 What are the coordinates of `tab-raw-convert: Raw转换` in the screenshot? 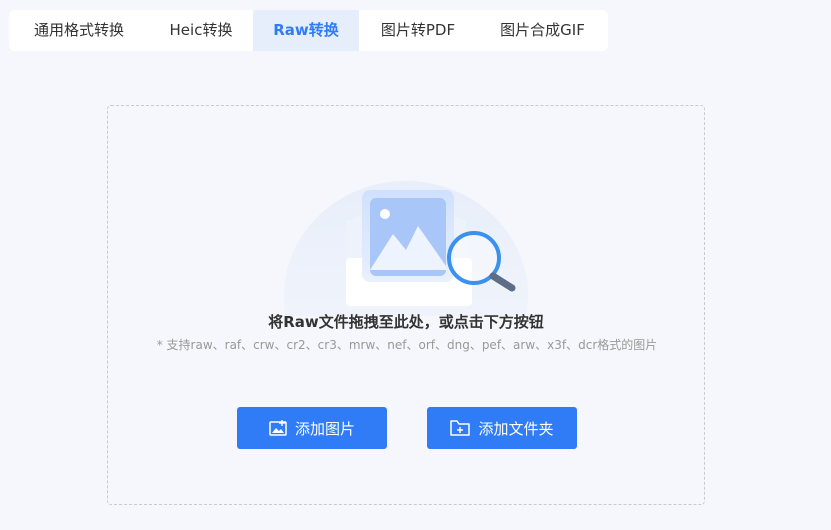 It's located at (306, 30).